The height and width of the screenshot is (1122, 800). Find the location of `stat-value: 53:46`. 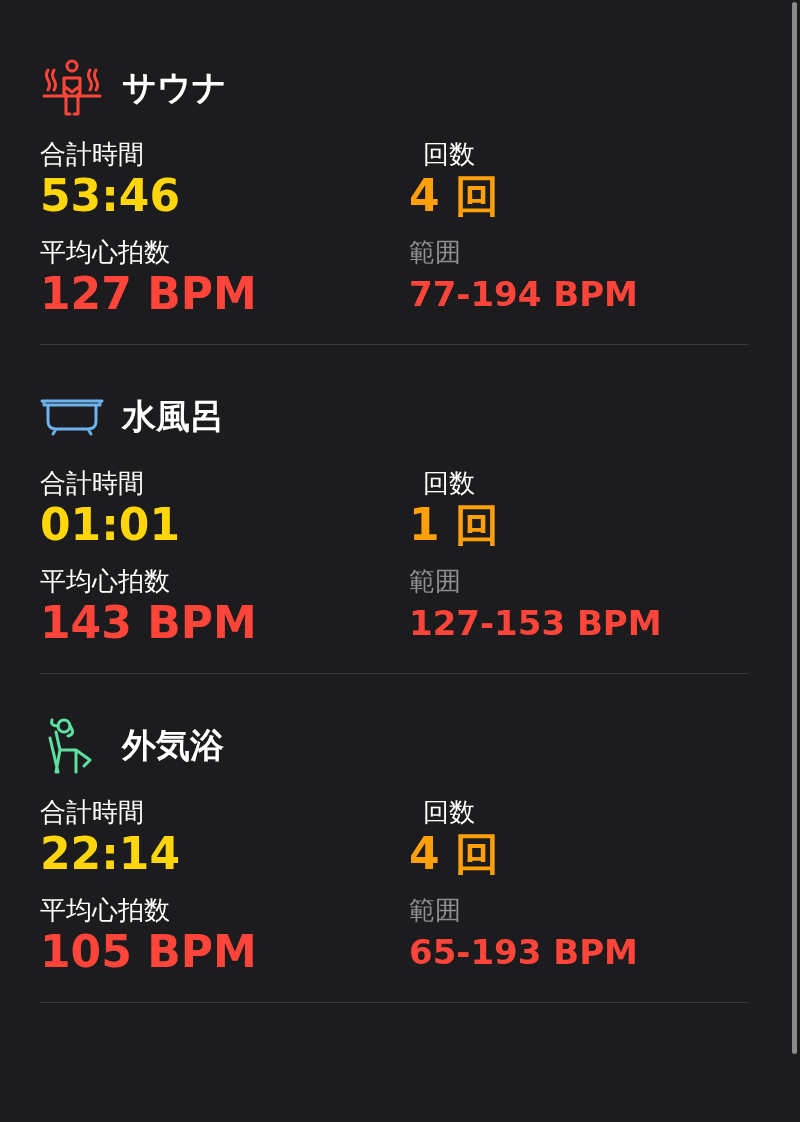

stat-value: 53:46 is located at coordinates (110, 196).